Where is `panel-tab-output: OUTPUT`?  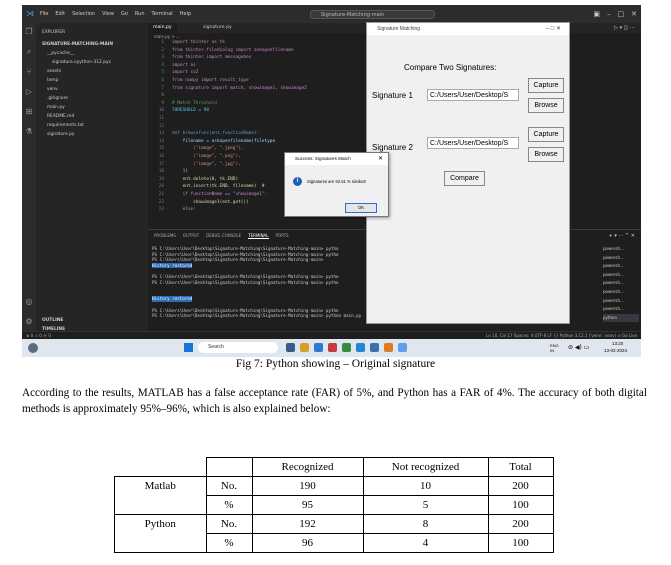
panel-tab-output: OUTPUT is located at coordinates (191, 236).